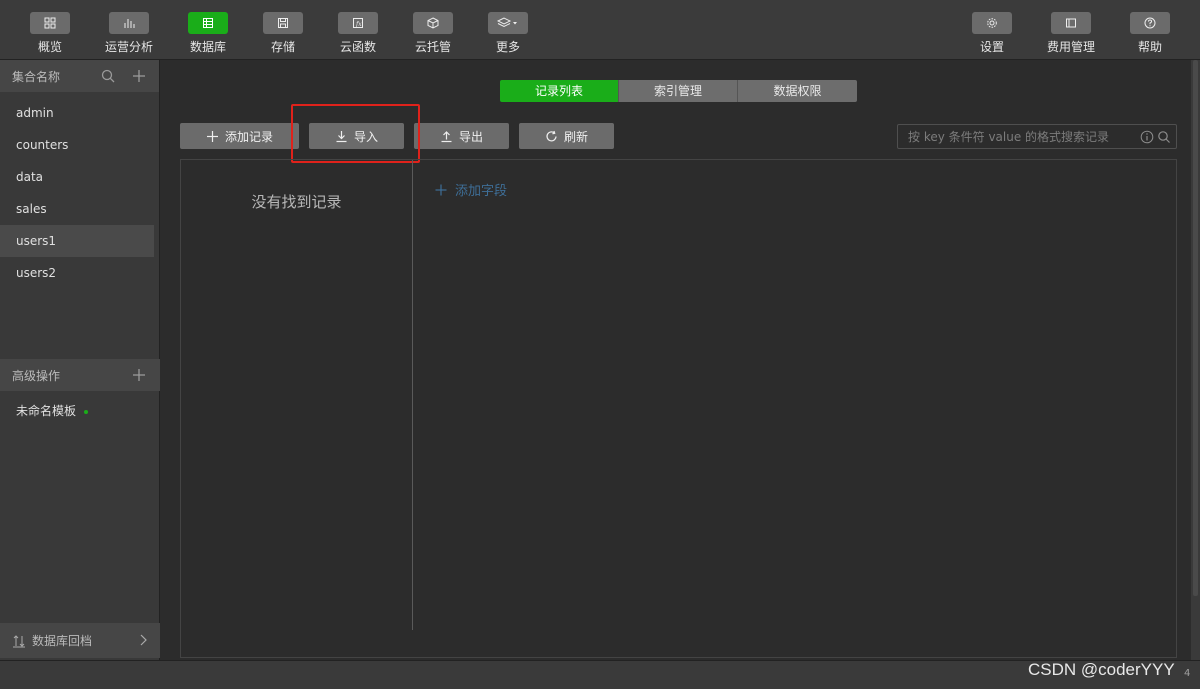 This screenshot has width=1200, height=689. What do you see at coordinates (507, 47) in the screenshot?
I see `toolbar-label: 更多` at bounding box center [507, 47].